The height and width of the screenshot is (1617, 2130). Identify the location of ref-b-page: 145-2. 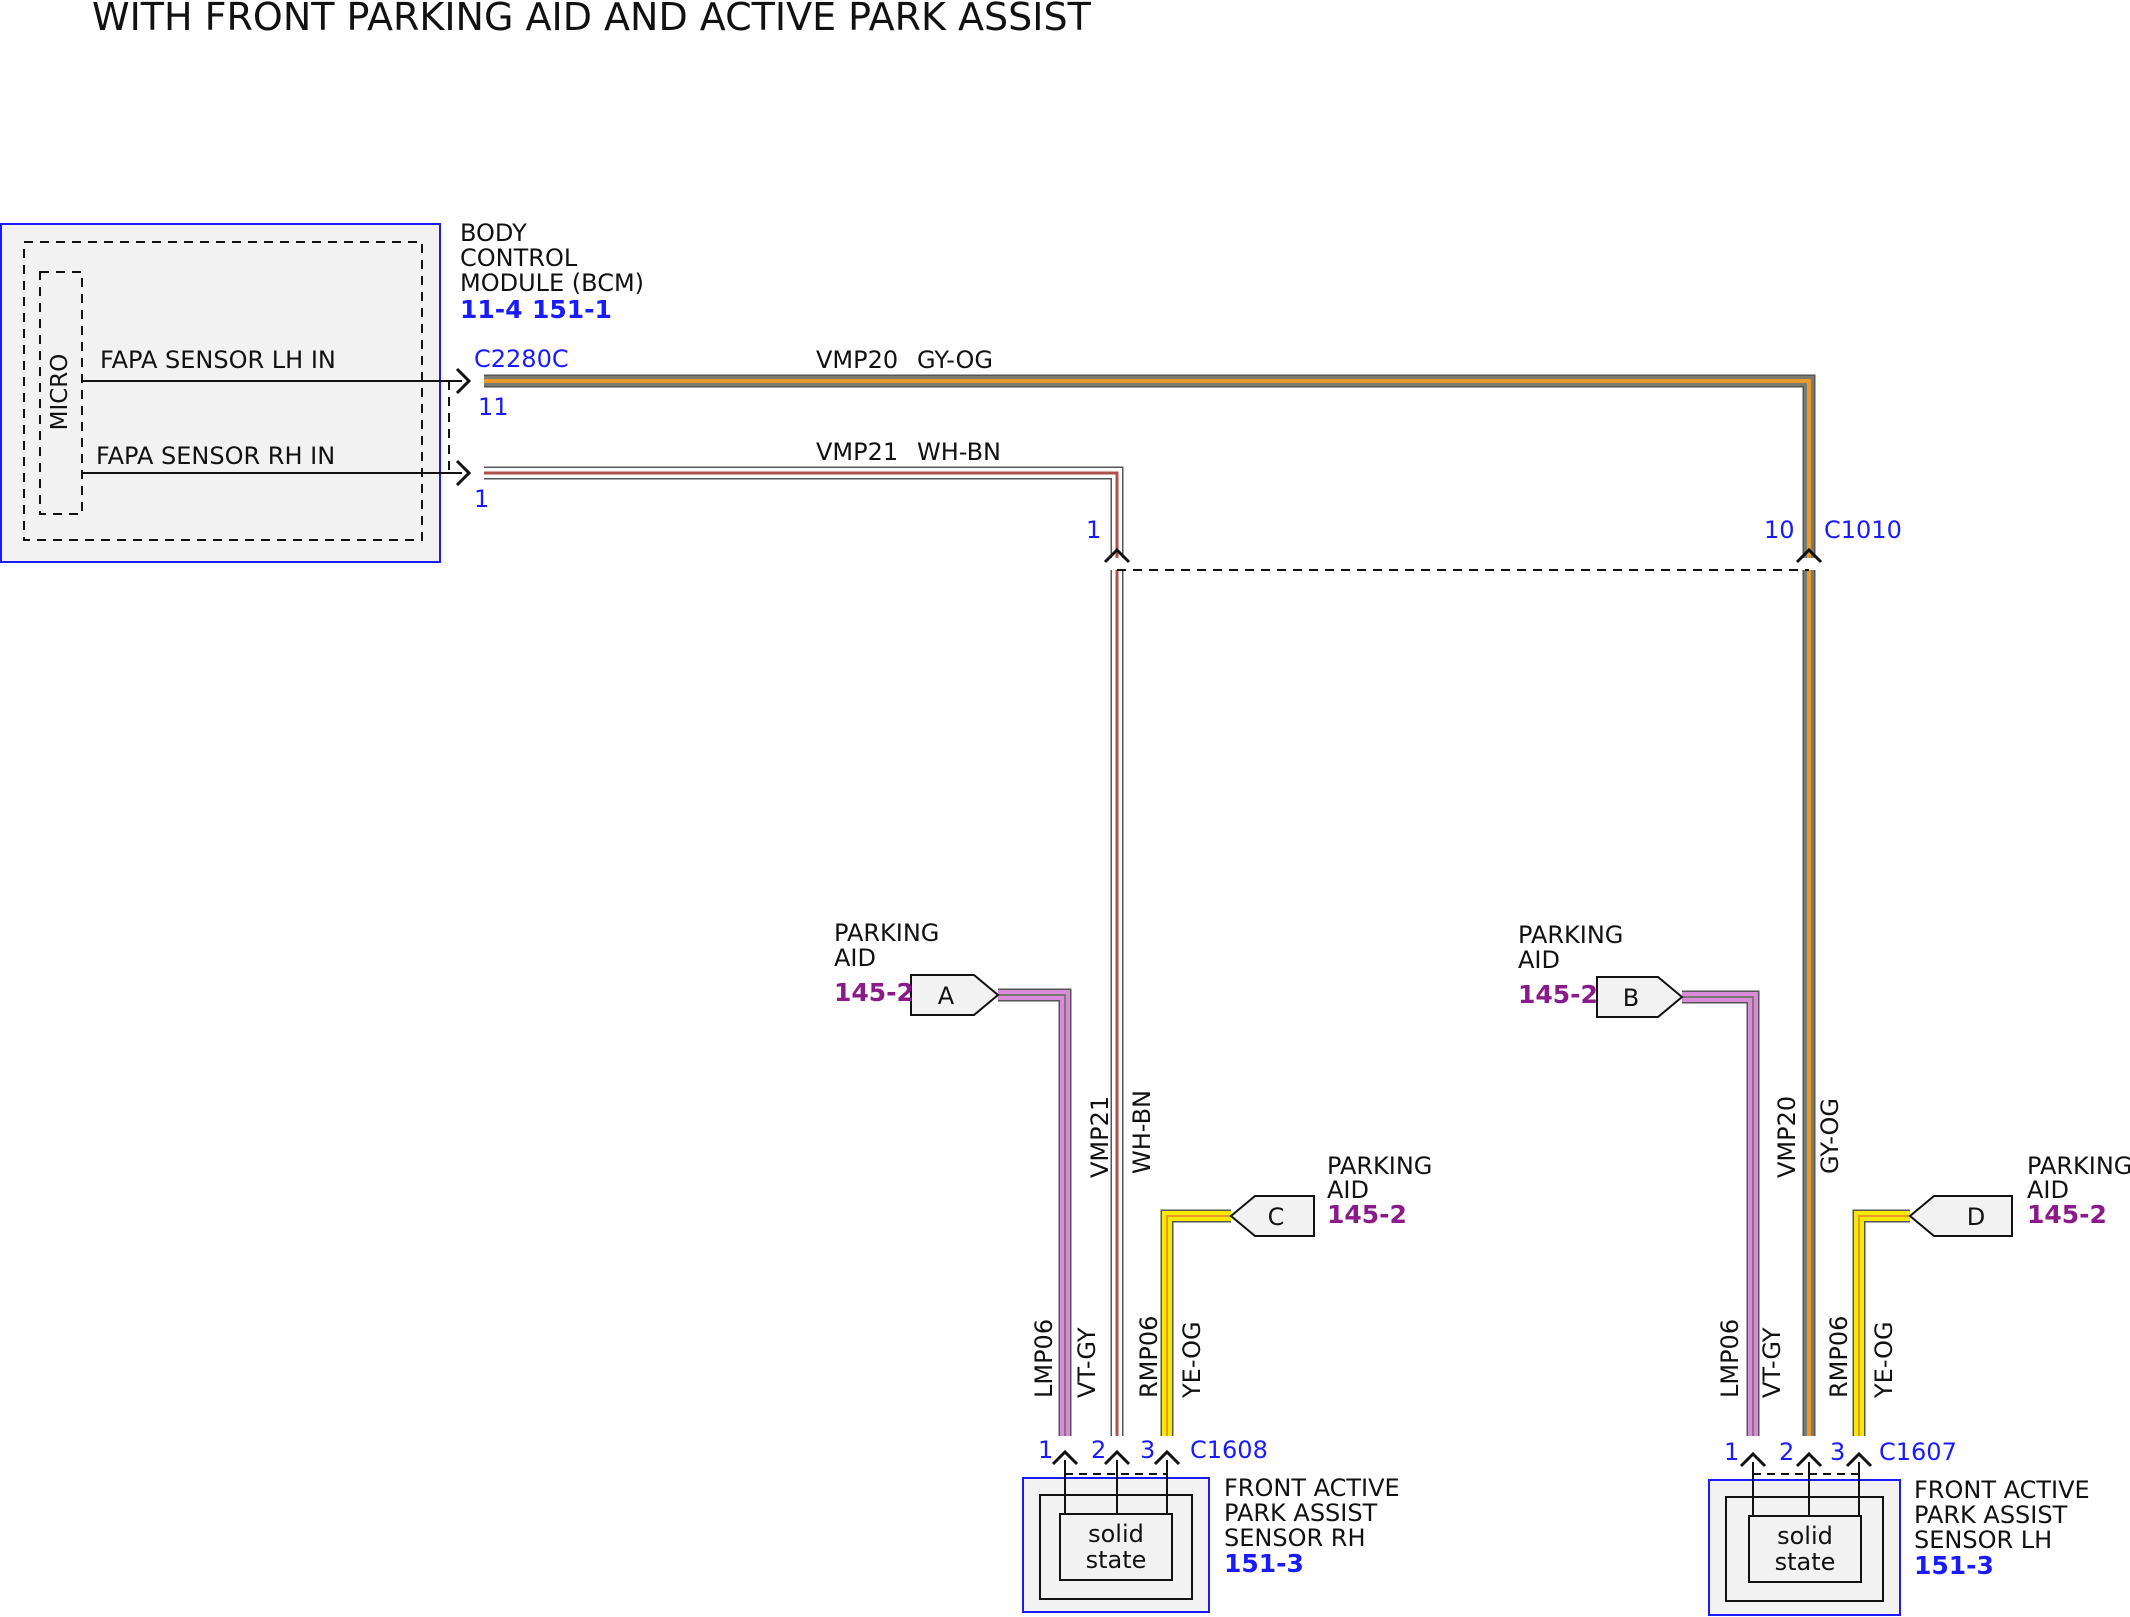
(1558, 994).